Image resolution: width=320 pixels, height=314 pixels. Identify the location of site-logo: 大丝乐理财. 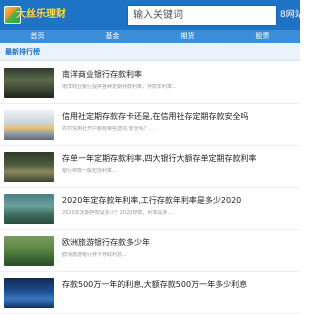
(35, 15).